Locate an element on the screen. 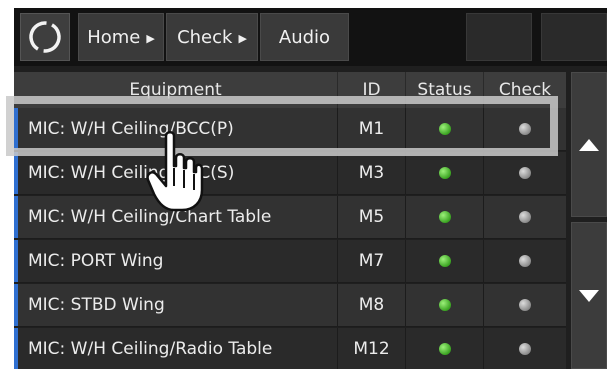 The height and width of the screenshot is (369, 607). breadcrumb-check: Check ▶ is located at coordinates (212, 37).